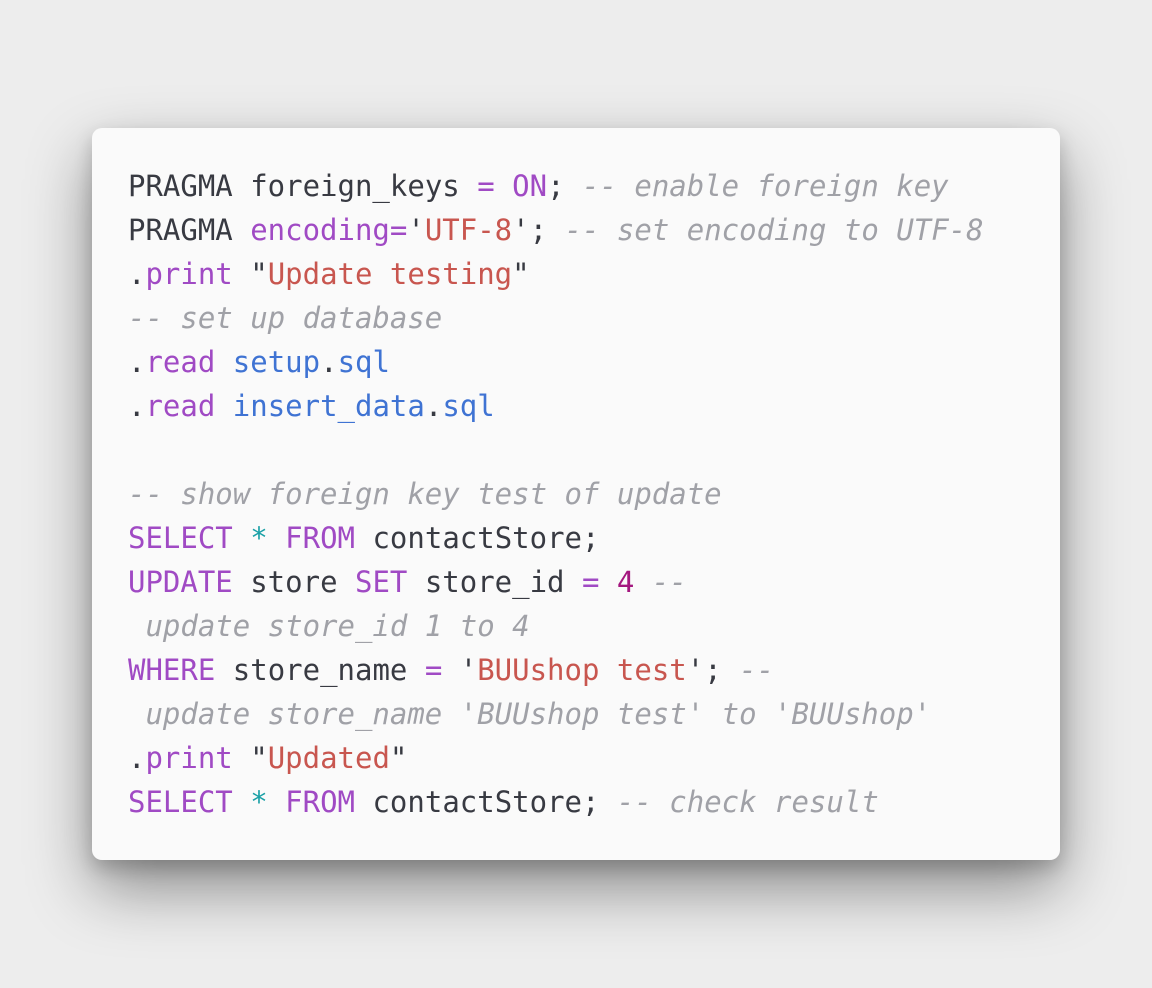  Describe the element at coordinates (276, 362) in the screenshot. I see `code-token-ident: setup` at that location.